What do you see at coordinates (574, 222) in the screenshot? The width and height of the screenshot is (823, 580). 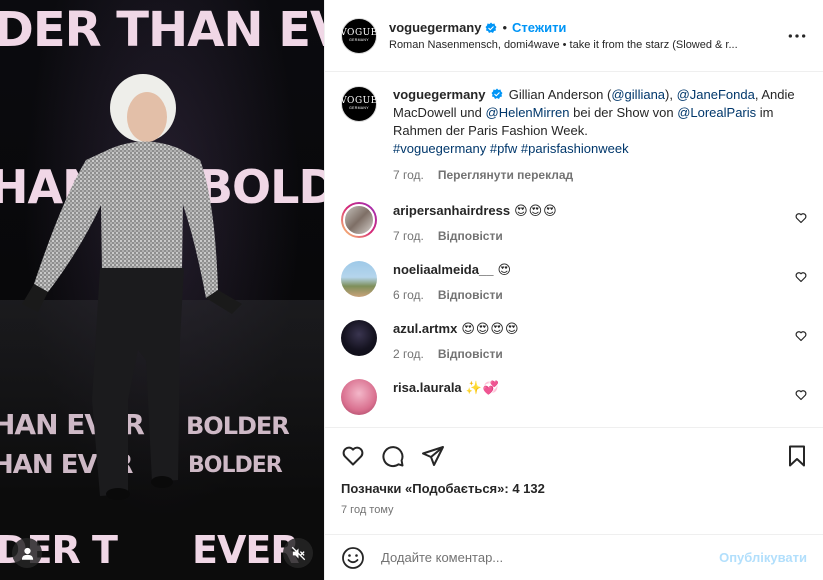 I see `comment-item: aripersanhairdress 😍😍😍 7 год. Відповісти` at bounding box center [574, 222].